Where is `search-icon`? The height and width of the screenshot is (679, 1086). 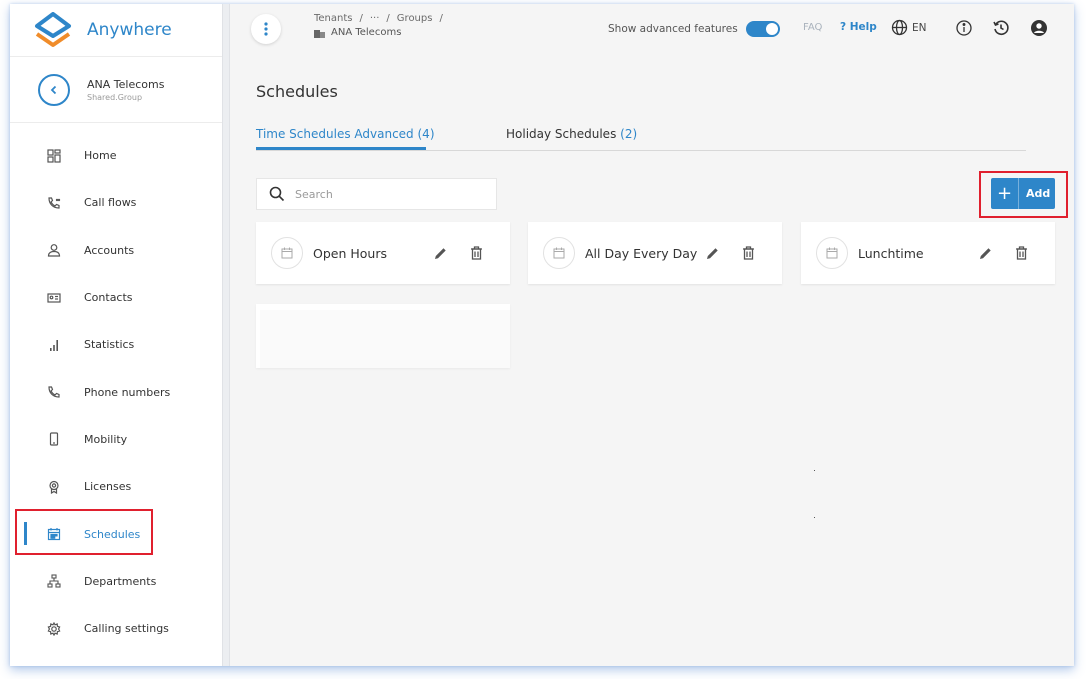
search-icon is located at coordinates (277, 194).